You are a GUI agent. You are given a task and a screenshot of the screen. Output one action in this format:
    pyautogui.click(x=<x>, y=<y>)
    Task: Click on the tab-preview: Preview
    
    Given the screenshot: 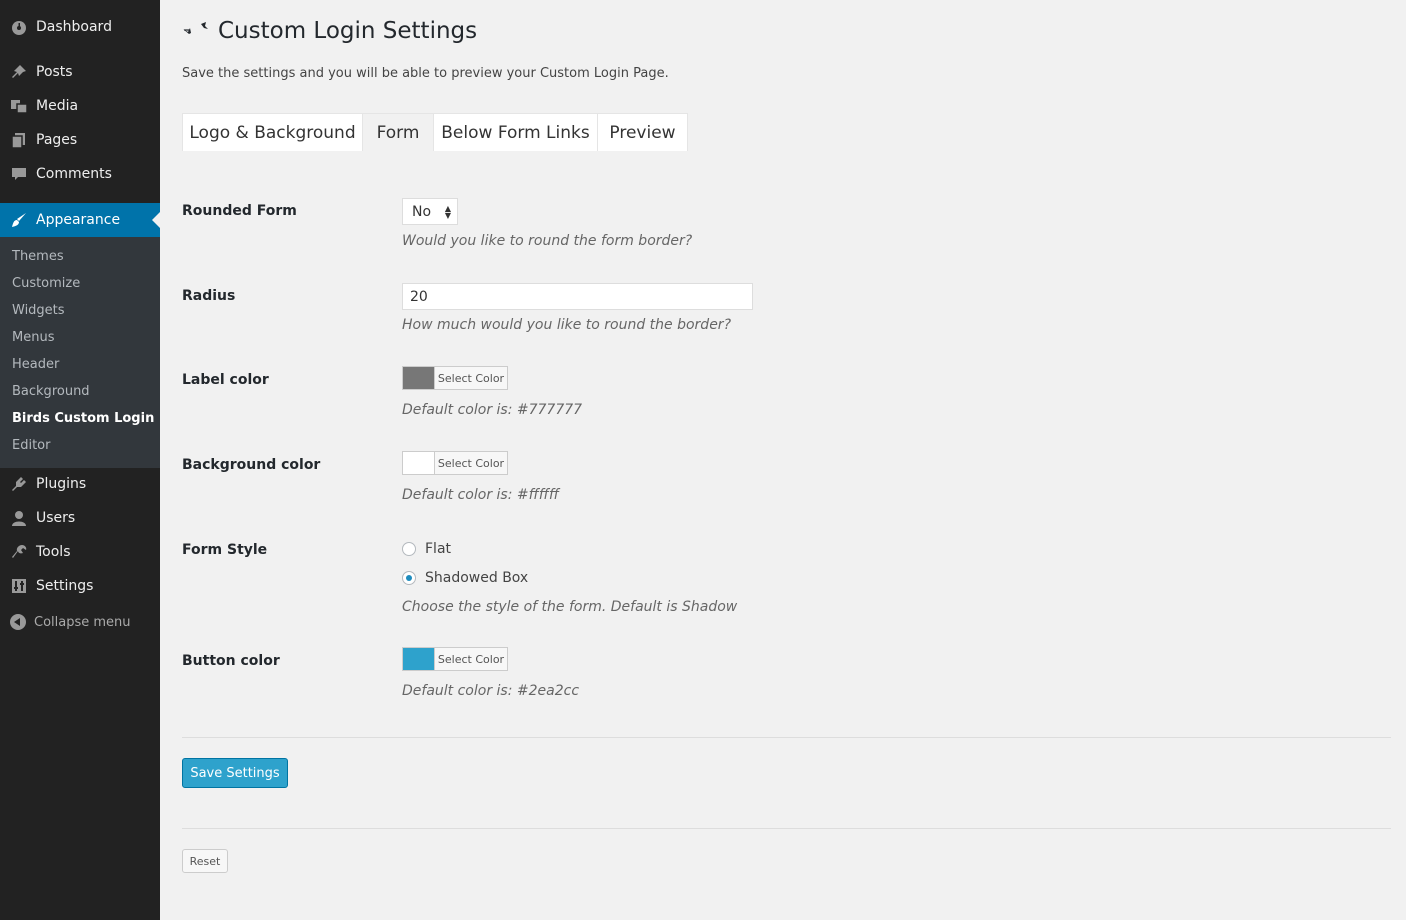 What is the action you would take?
    pyautogui.click(x=642, y=132)
    